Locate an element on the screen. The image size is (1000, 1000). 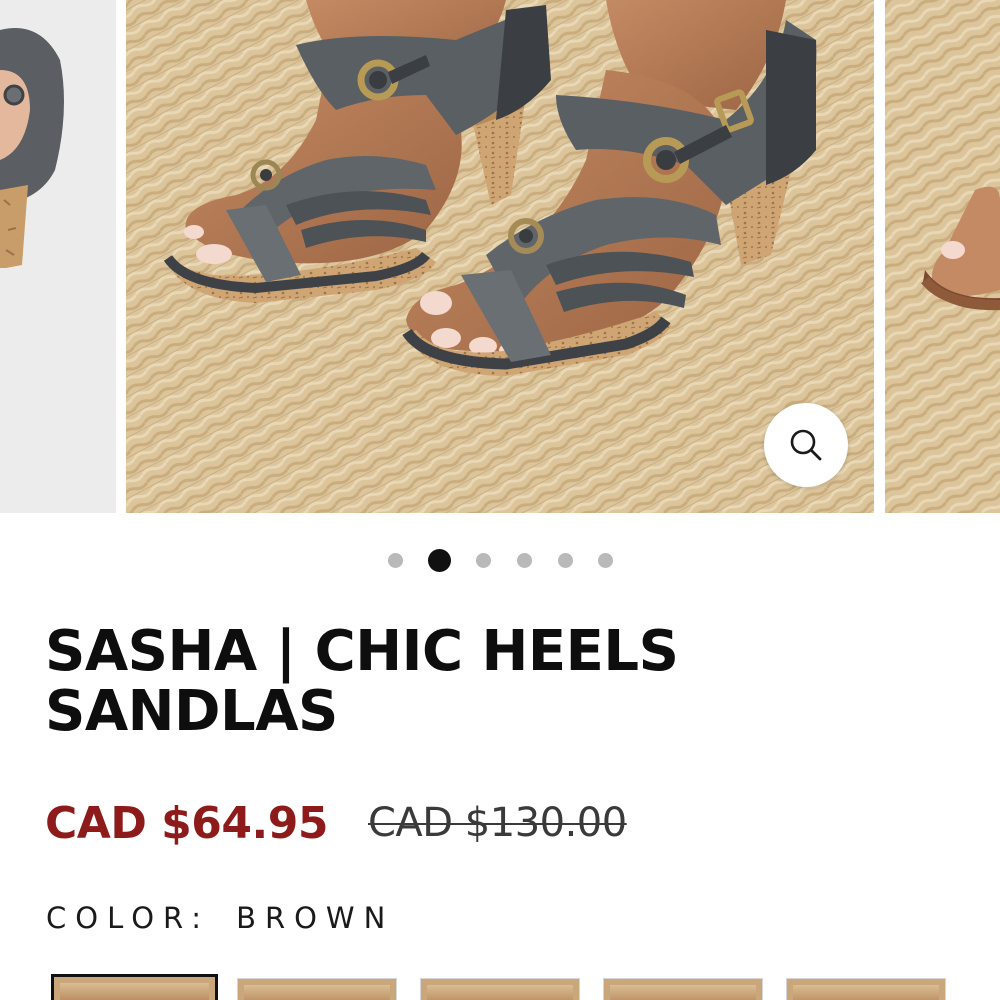
zoom-button is located at coordinates (806, 445).